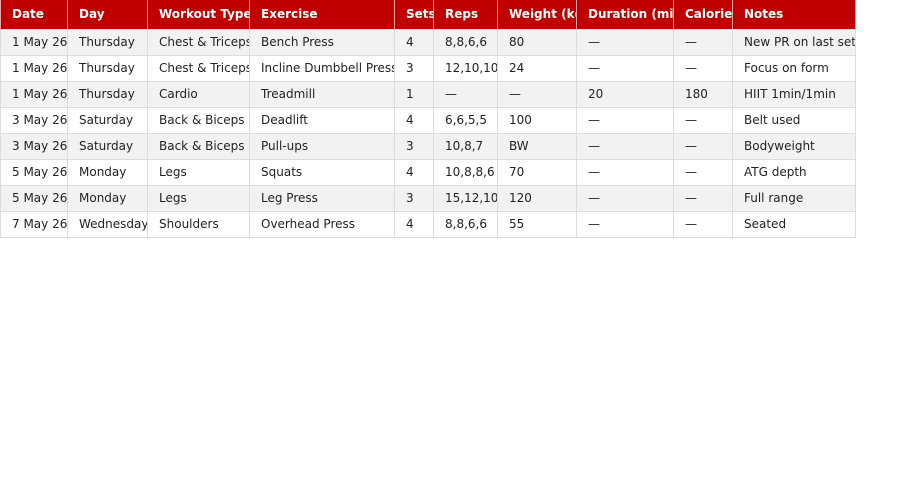 This screenshot has height=500, width=900. What do you see at coordinates (322, 42) in the screenshot?
I see `cell-exercise: Bench Press` at bounding box center [322, 42].